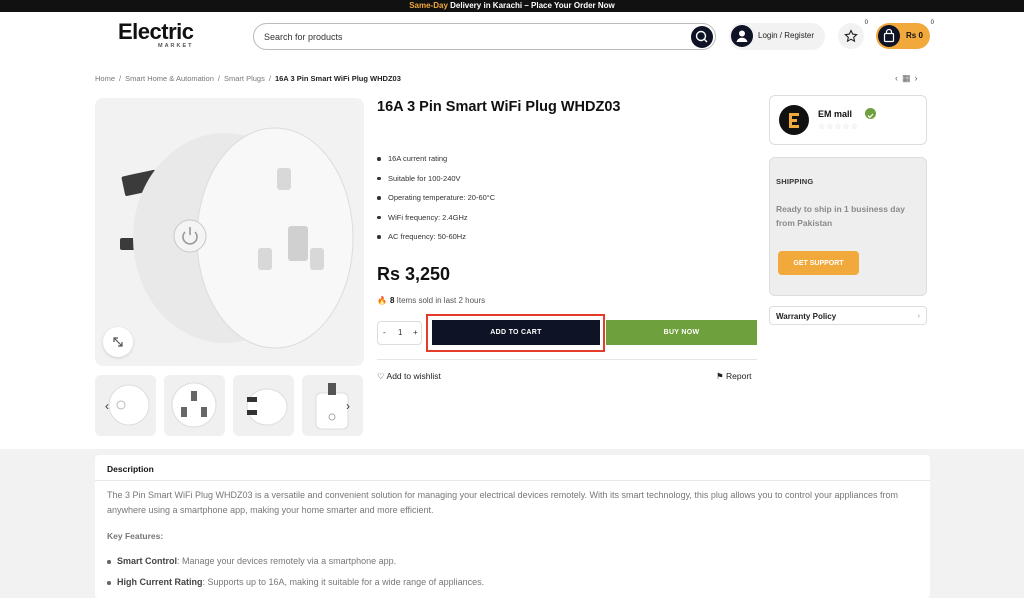  What do you see at coordinates (835, 114) in the screenshot?
I see `seller-name: EM mall` at bounding box center [835, 114].